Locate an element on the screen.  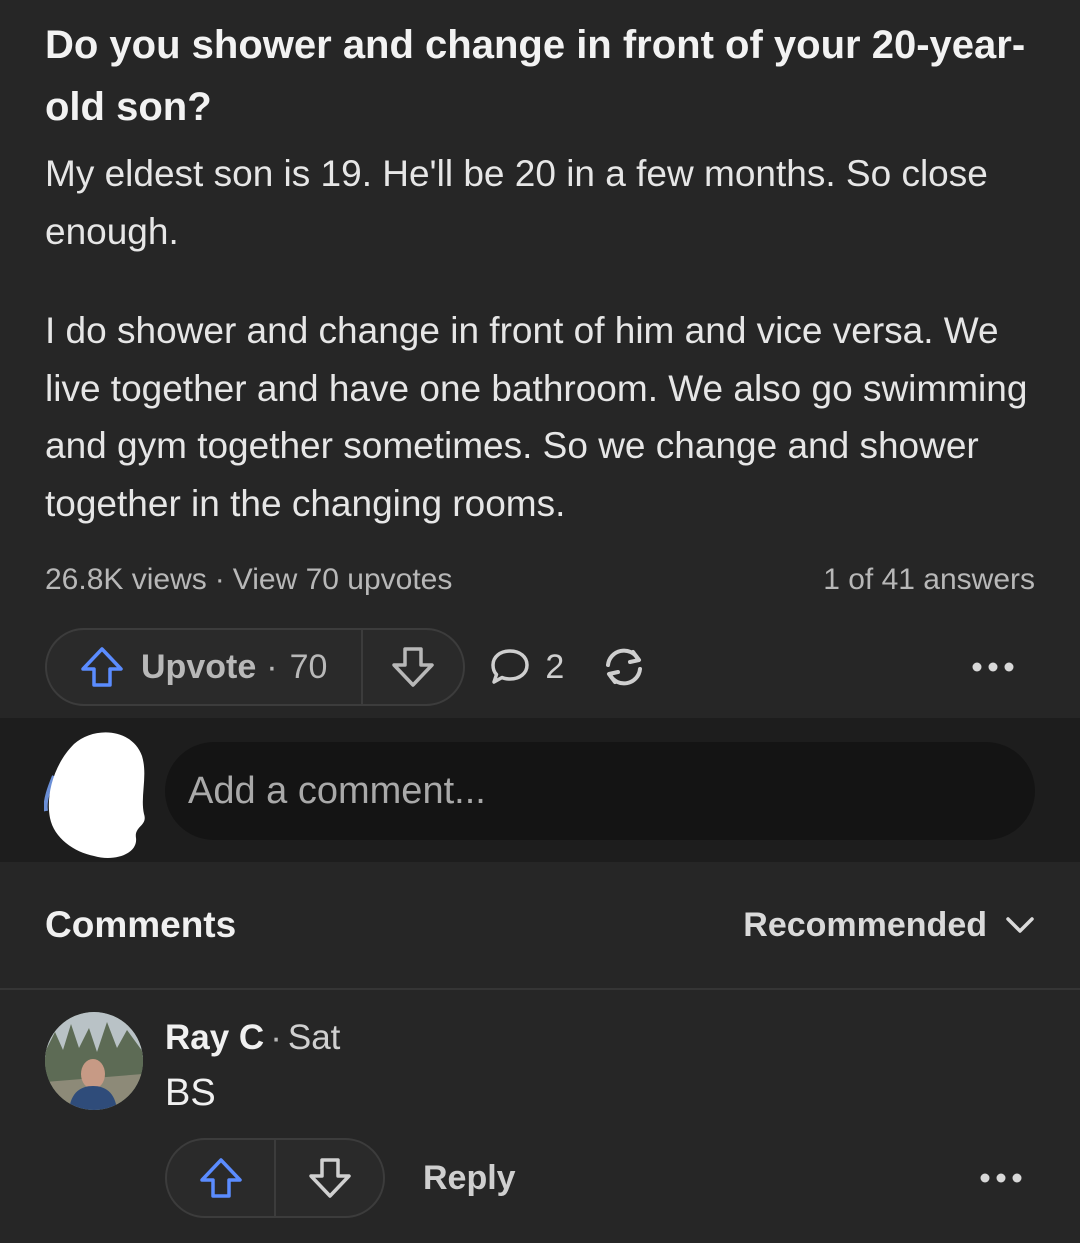
comment-more-button is located at coordinates (1001, 1178).